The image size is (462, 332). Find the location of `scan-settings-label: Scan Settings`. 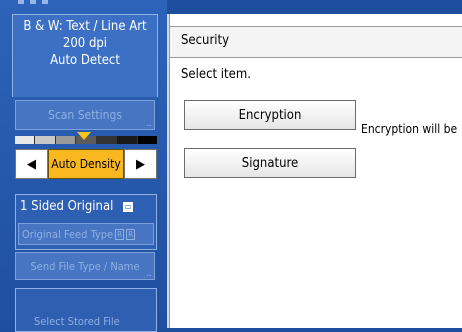

scan-settings-label: Scan Settings is located at coordinates (85, 115).